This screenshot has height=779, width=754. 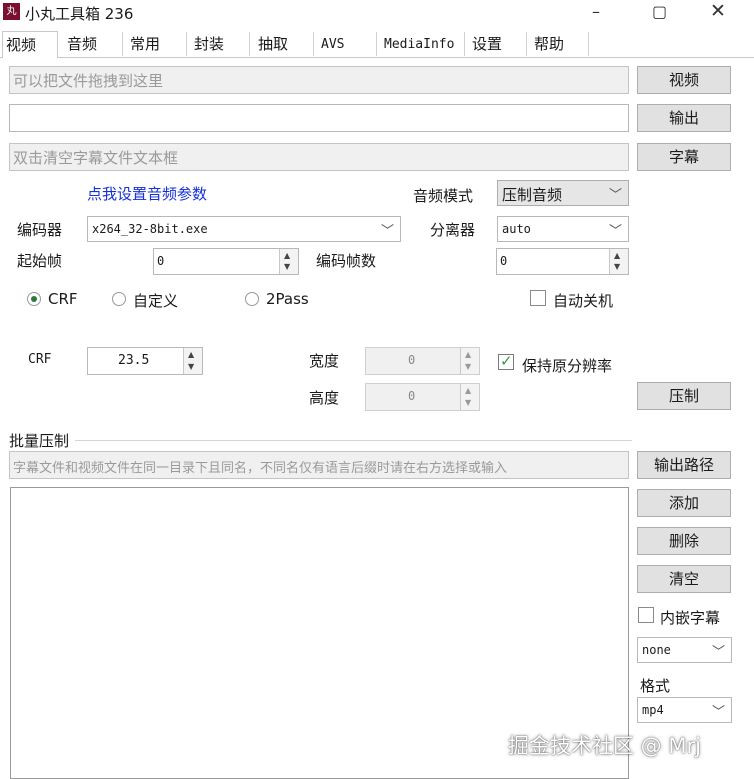 What do you see at coordinates (684, 465) in the screenshot?
I see `output-path-button: 输出路径` at bounding box center [684, 465].